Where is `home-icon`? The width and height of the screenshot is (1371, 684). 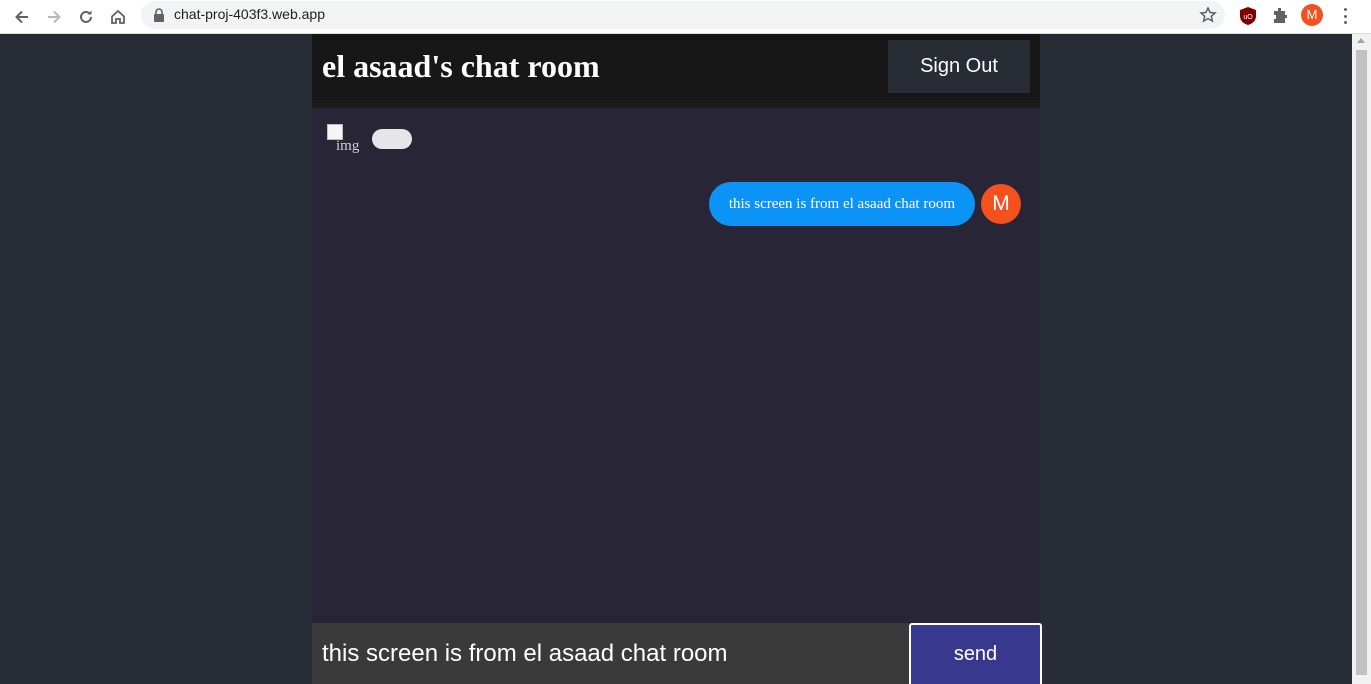 home-icon is located at coordinates (118, 17).